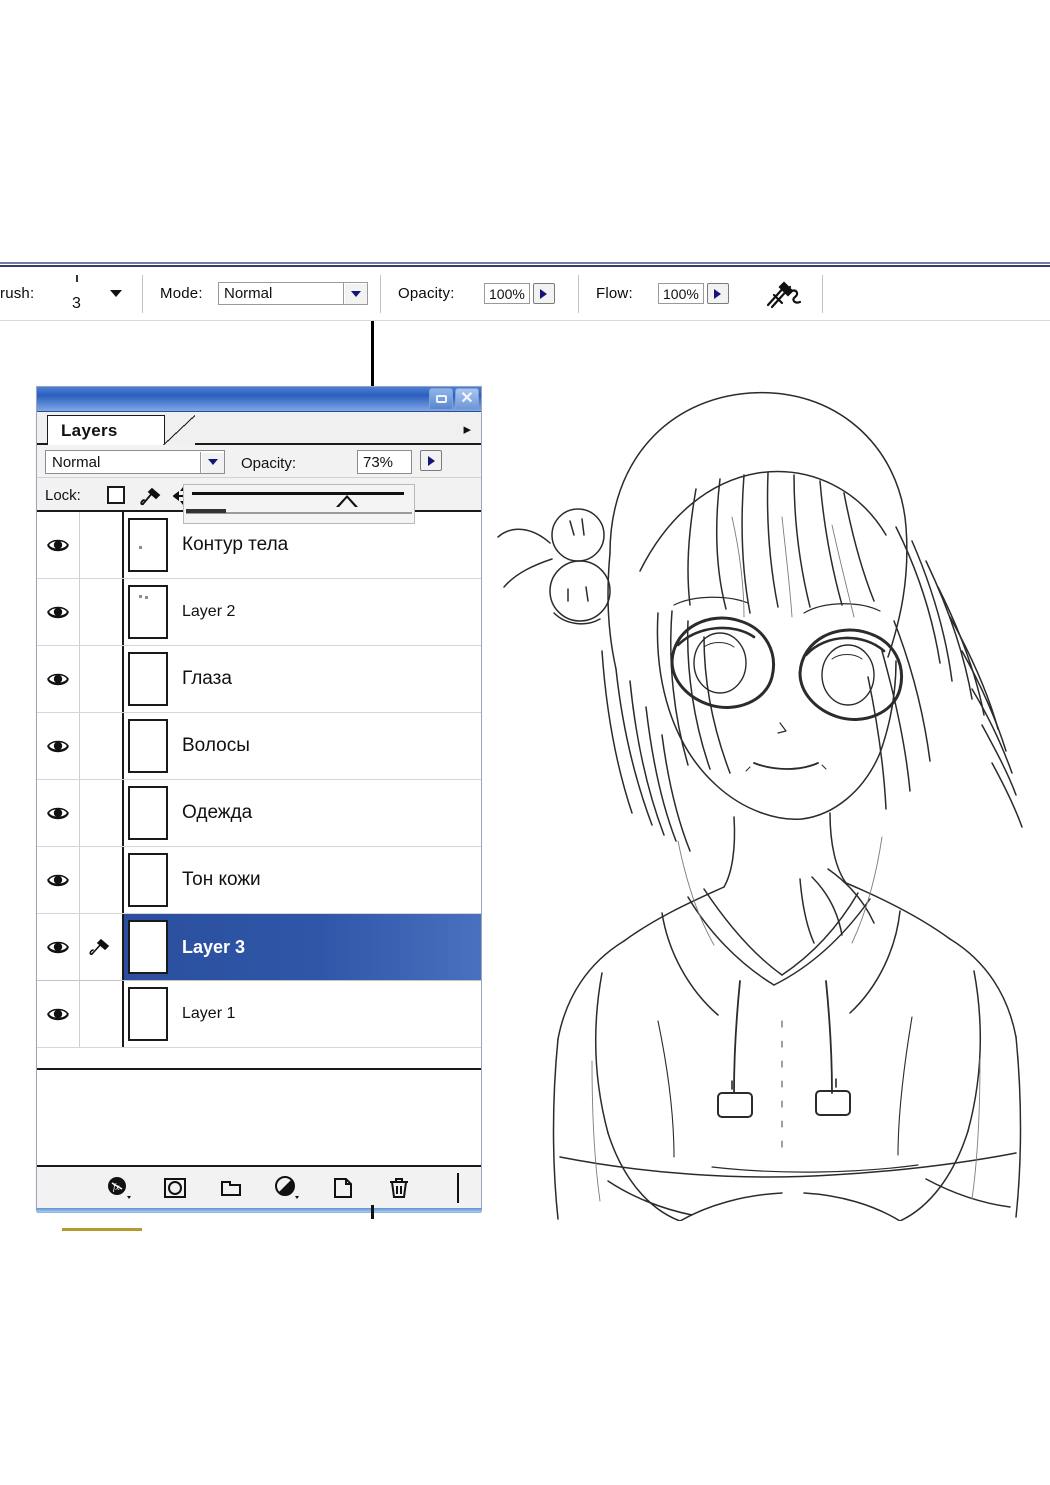 The image size is (1050, 1485). What do you see at coordinates (76, 304) in the screenshot?
I see `brush-size-value: 3` at bounding box center [76, 304].